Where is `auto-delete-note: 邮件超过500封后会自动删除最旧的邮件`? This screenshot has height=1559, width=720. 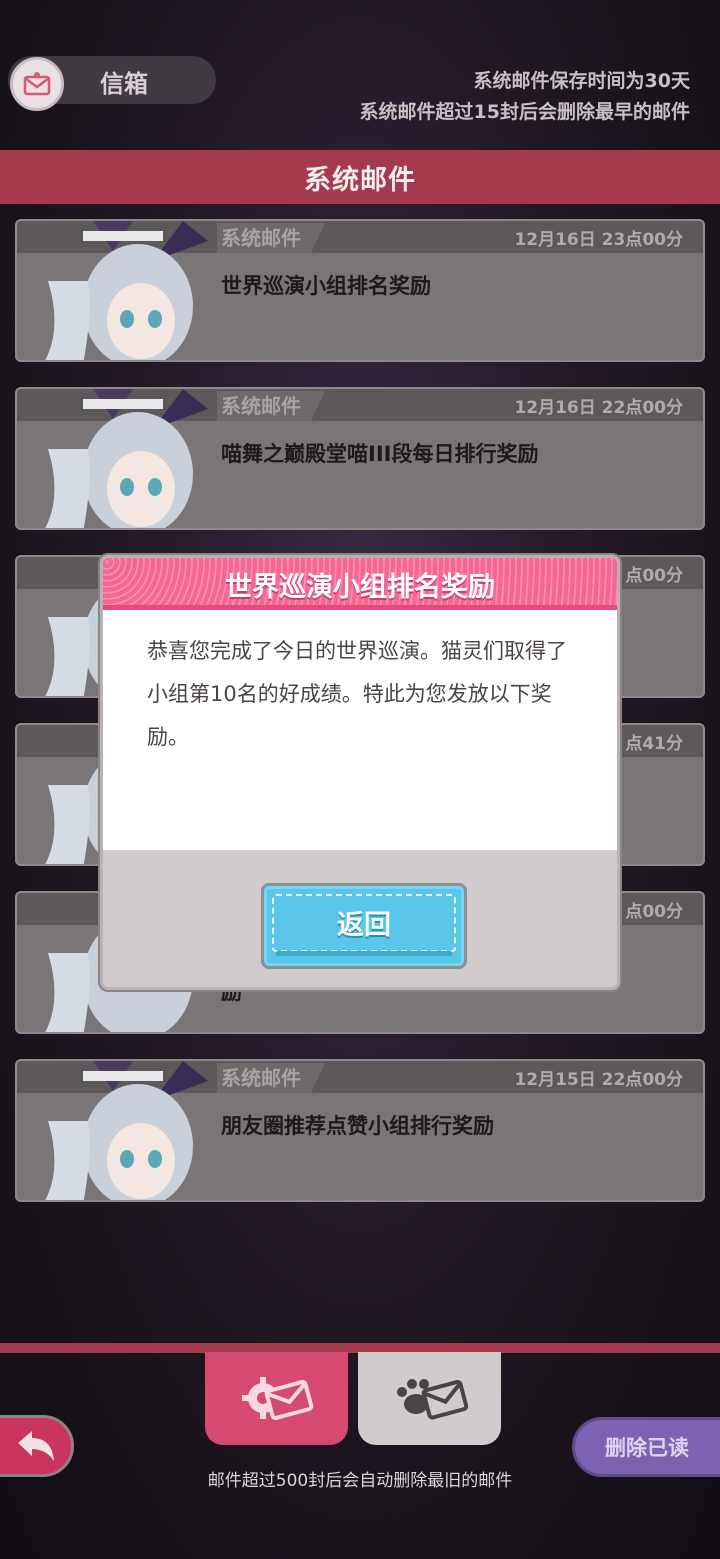 auto-delete-note: 邮件超过500封后会自动删除最旧的邮件 is located at coordinates (360, 1481).